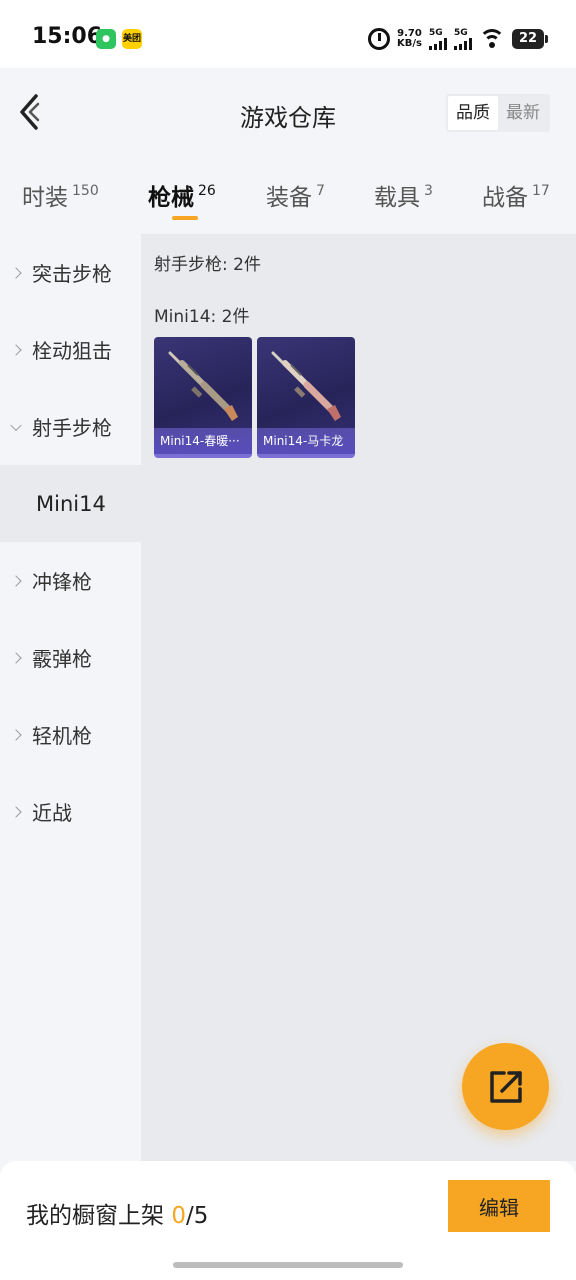  Describe the element at coordinates (288, 1220) in the screenshot. I see `bottom-bar: 我的橱窗上架 0/5 编辑` at that location.